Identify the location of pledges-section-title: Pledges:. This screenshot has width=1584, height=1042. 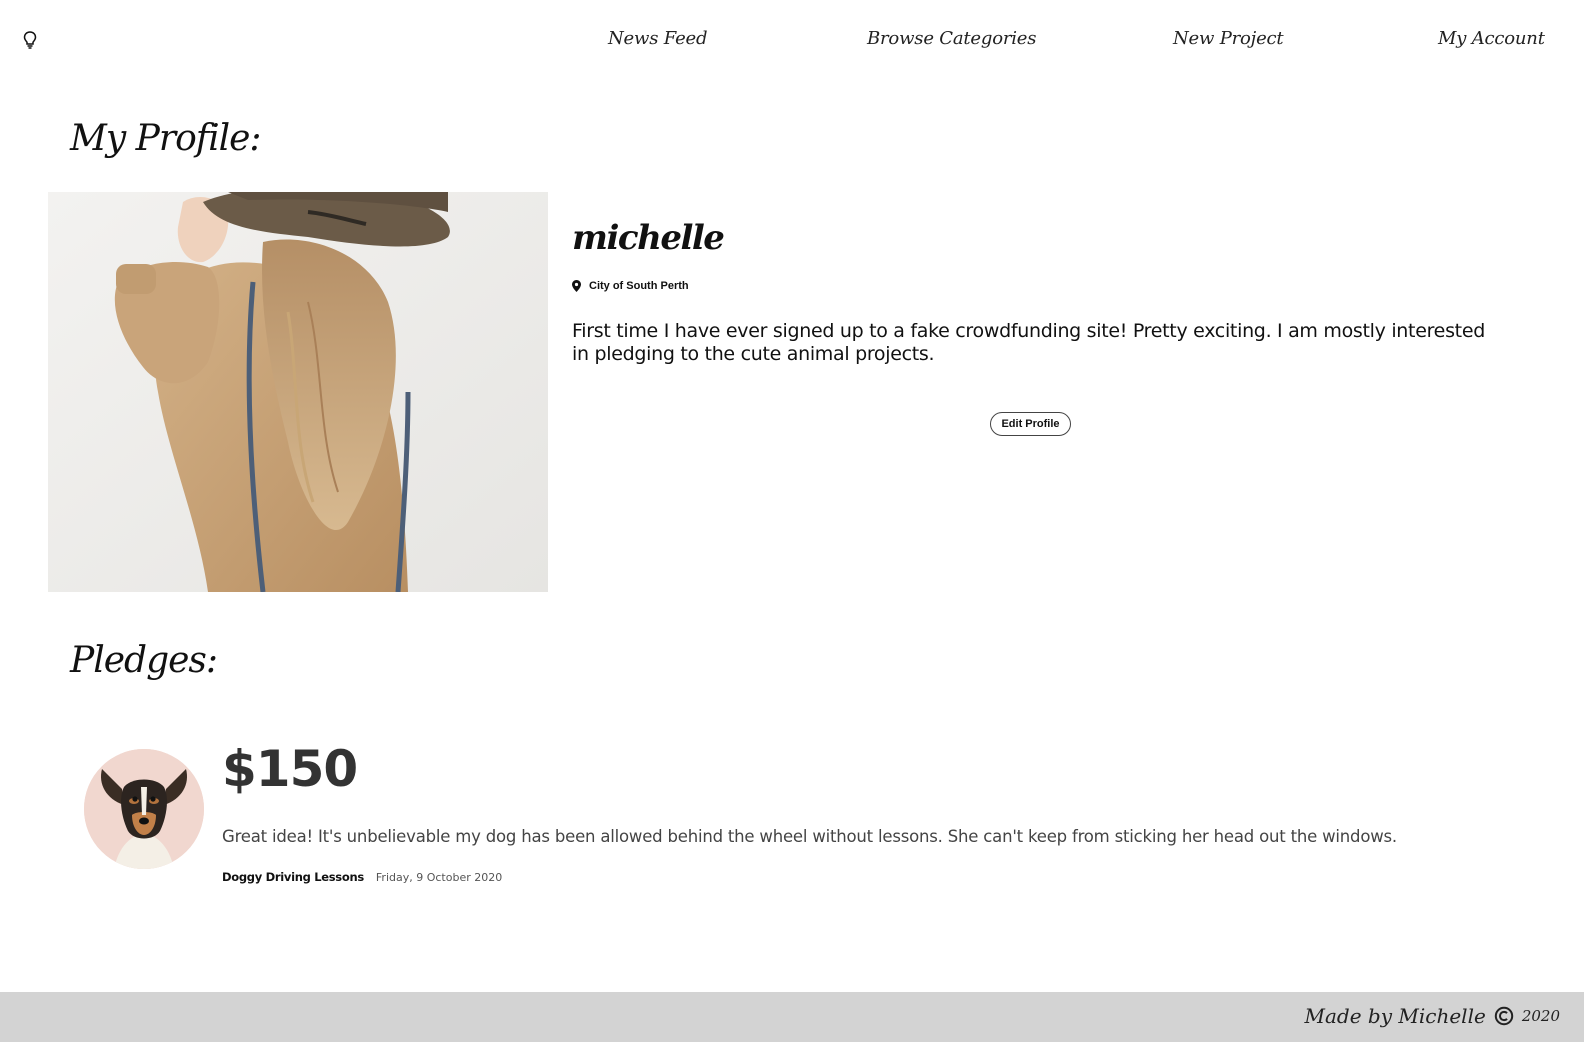
(144, 660).